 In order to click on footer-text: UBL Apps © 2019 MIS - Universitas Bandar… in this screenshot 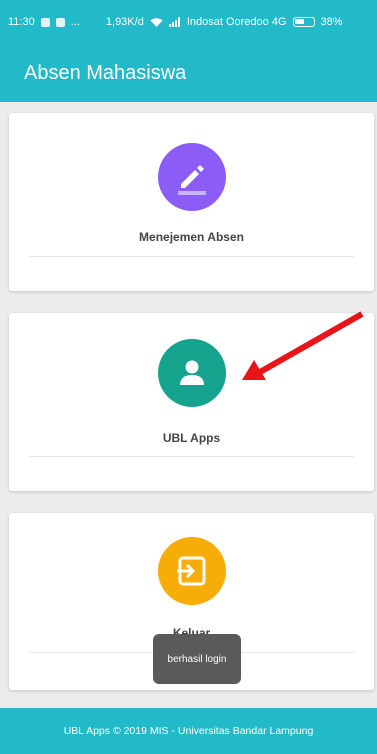, I will do `click(188, 731)`.